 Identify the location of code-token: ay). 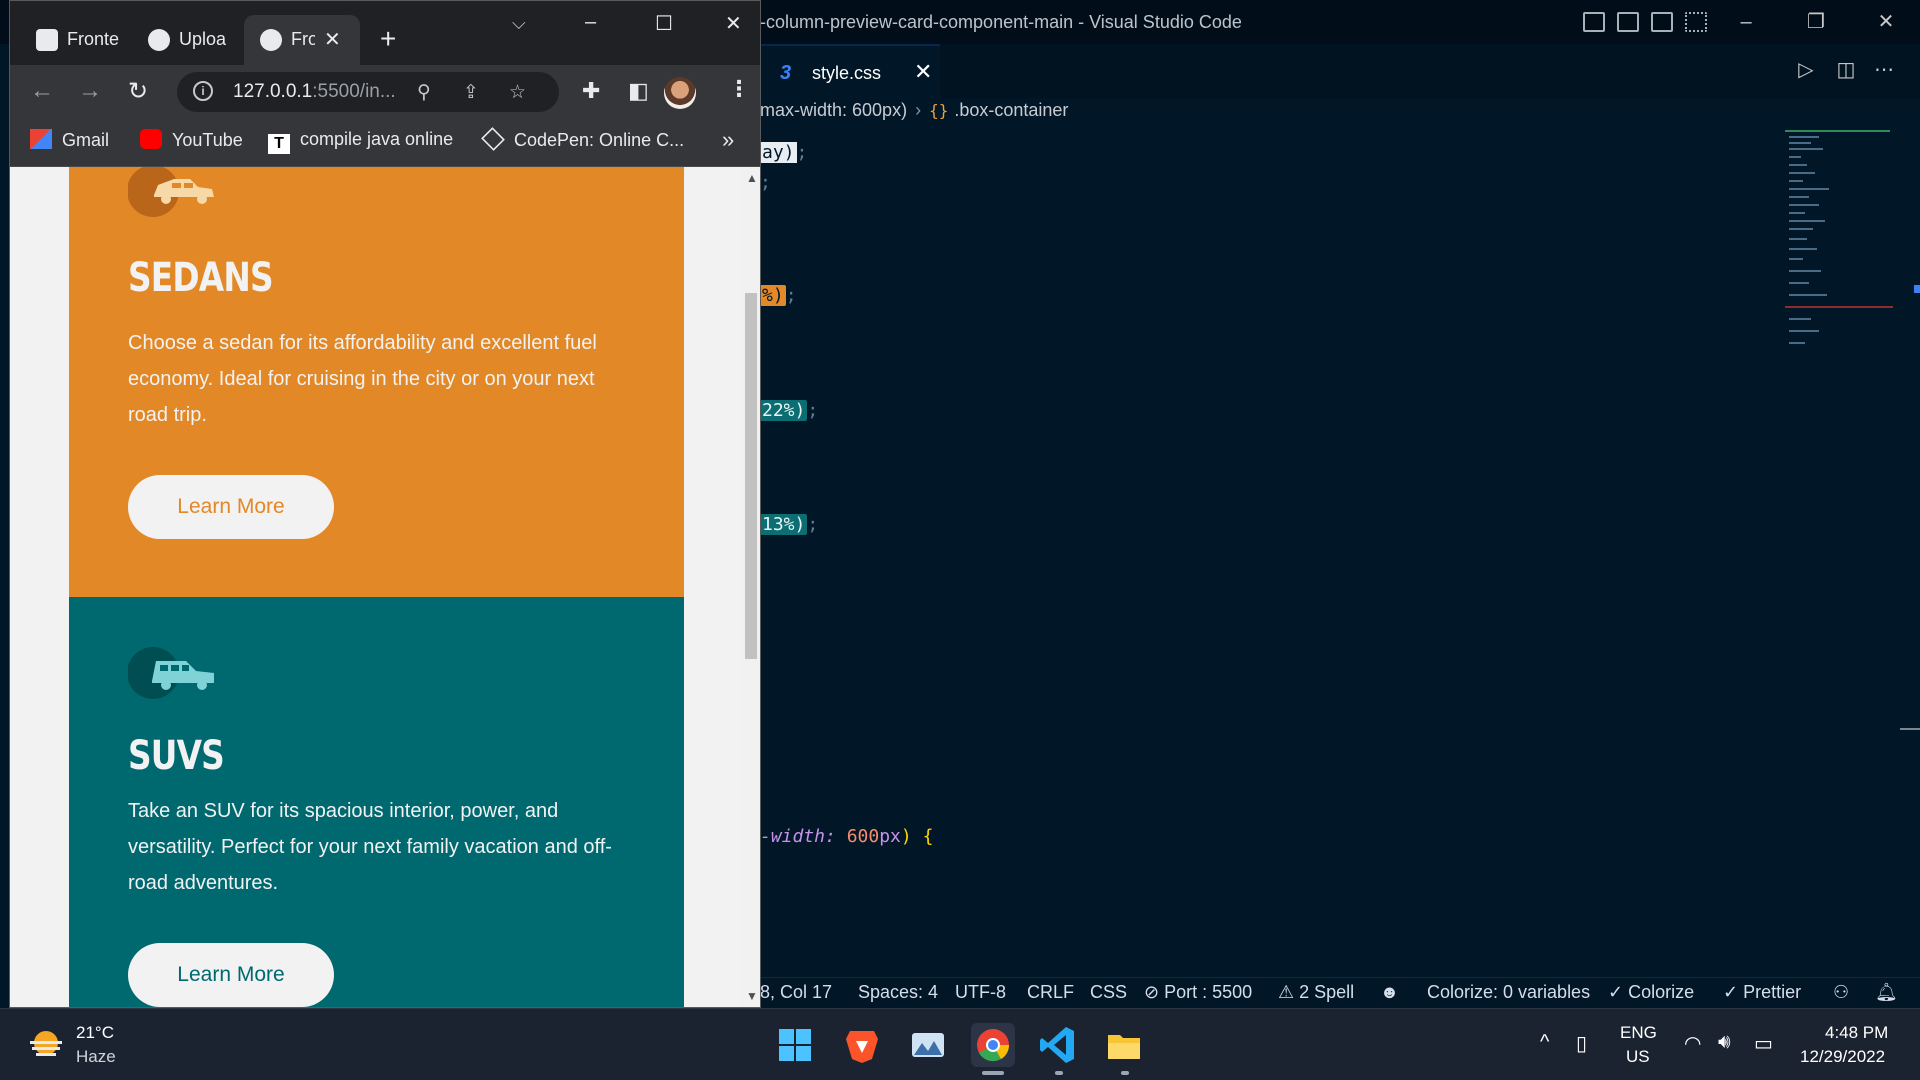
(778, 152).